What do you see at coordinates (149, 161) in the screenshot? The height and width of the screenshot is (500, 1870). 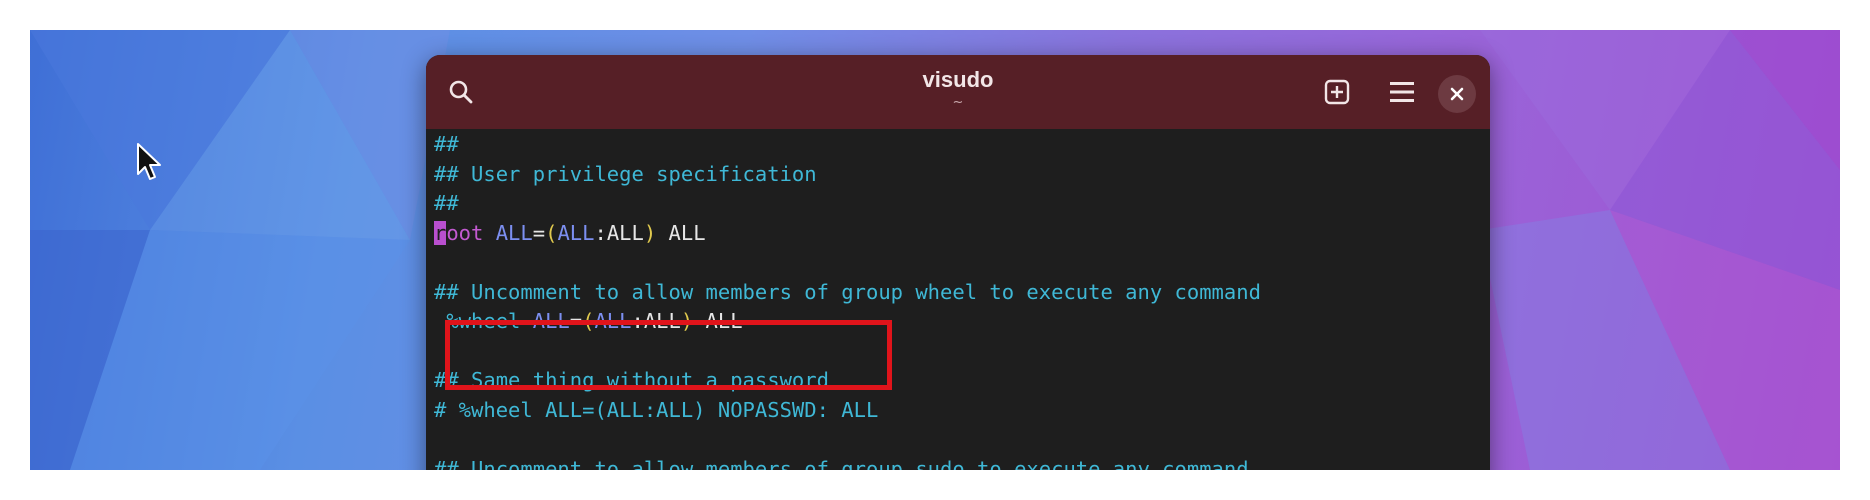 I see `mouse-pointer-icon` at bounding box center [149, 161].